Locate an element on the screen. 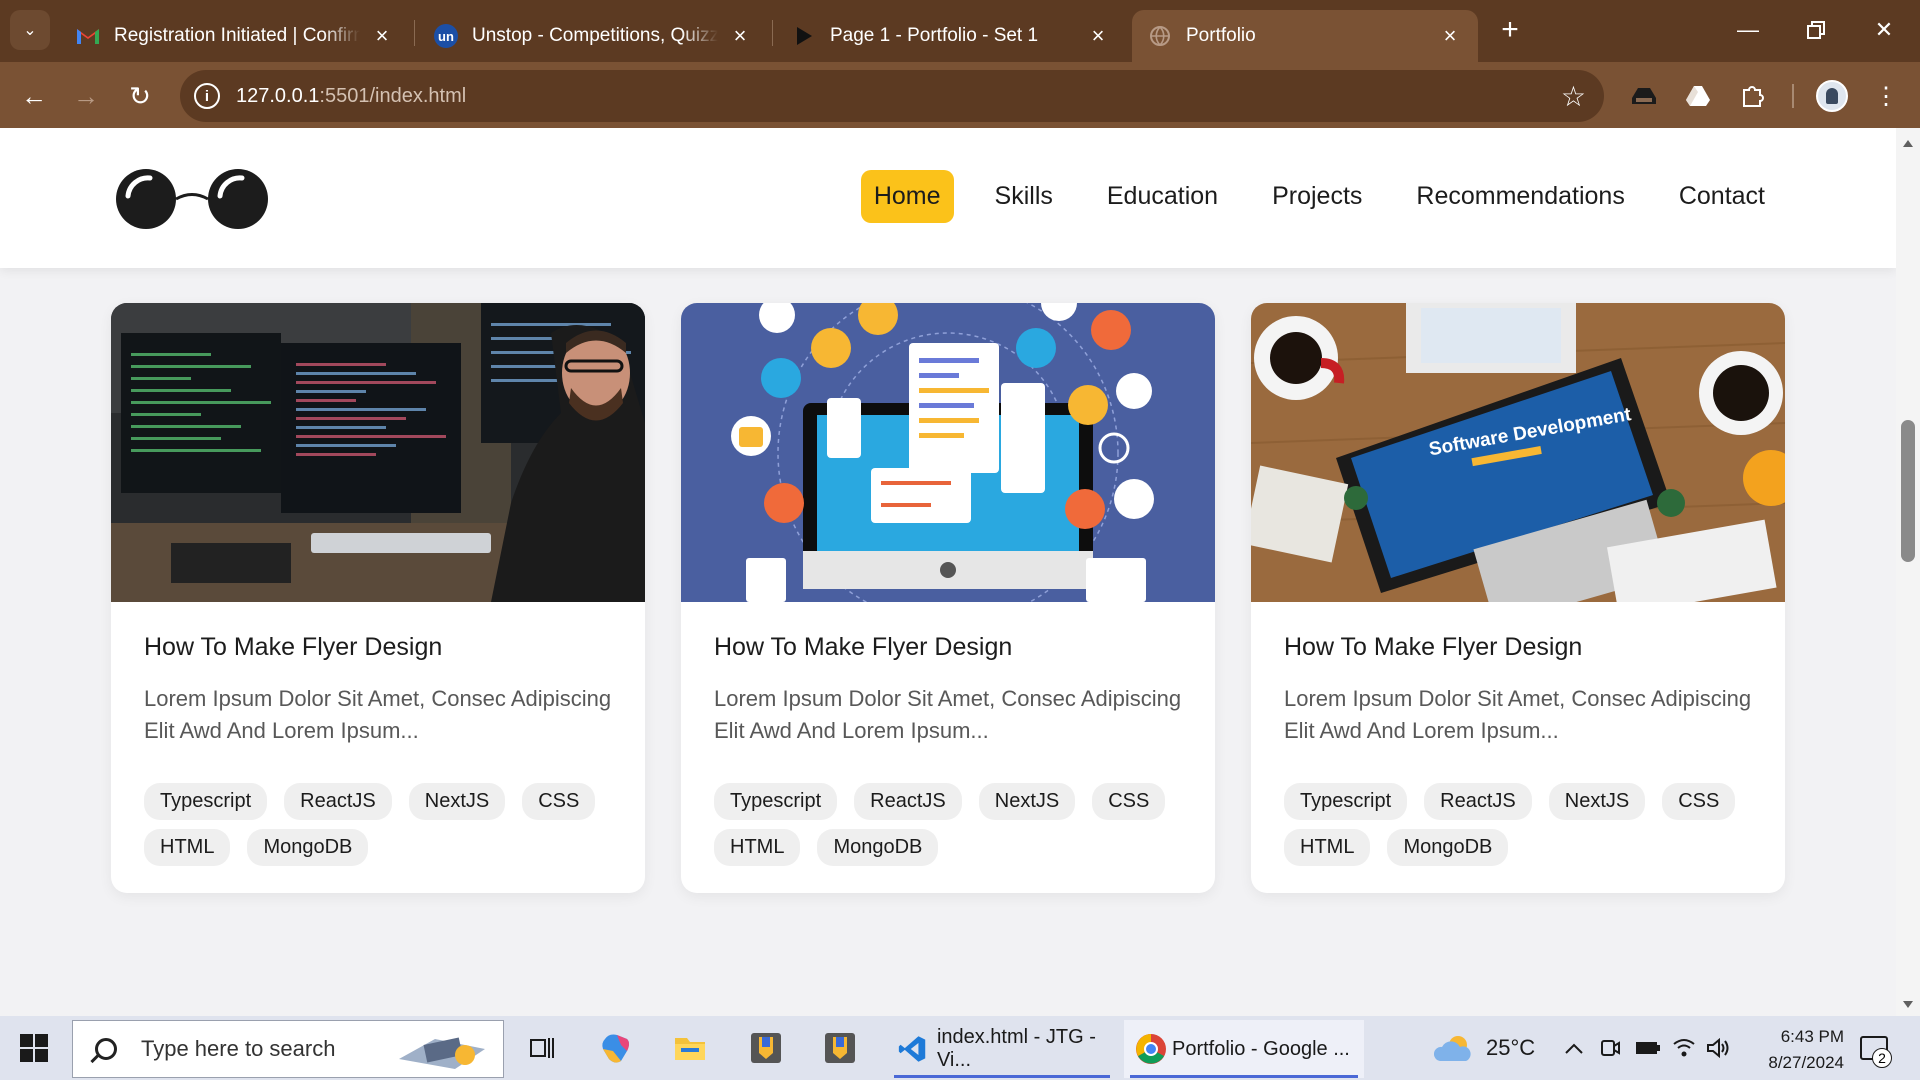 This screenshot has width=1920, height=1080. glasses-logo is located at coordinates (192, 199).